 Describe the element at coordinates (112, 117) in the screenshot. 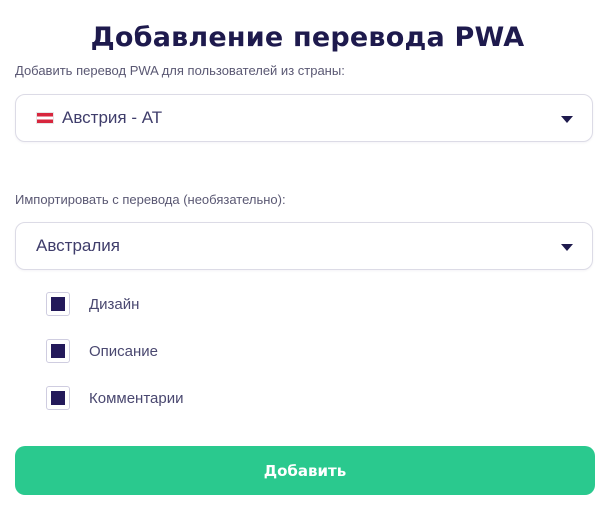

I see `country-select-text: Австрия - AT` at that location.